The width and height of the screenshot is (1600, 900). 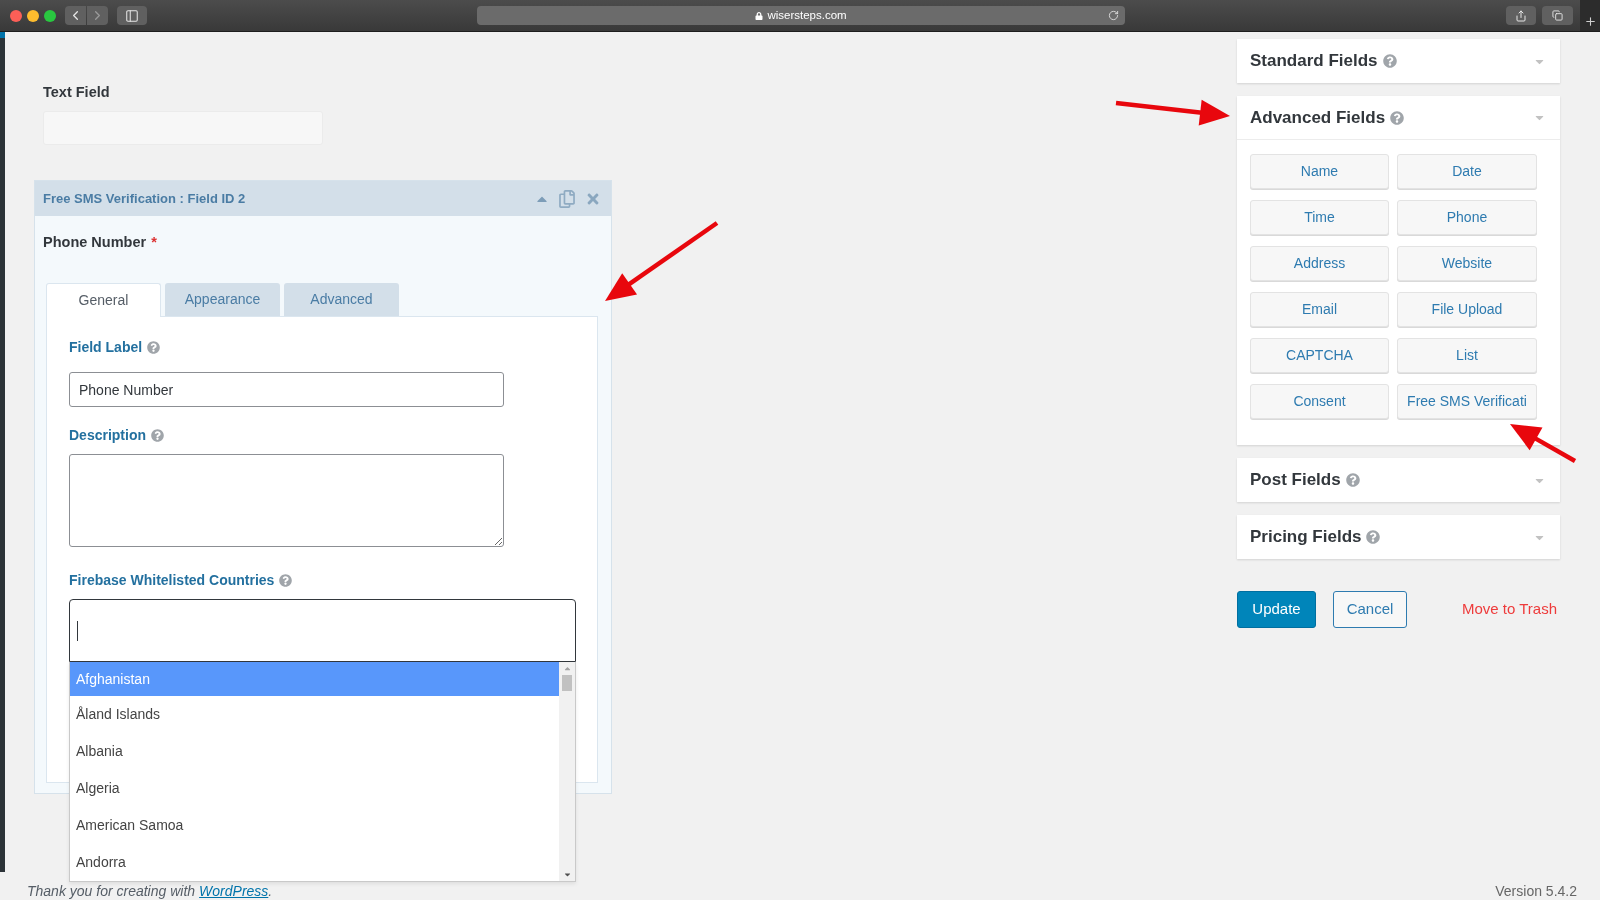 What do you see at coordinates (95, 242) in the screenshot?
I see `field-name: Phone Number` at bounding box center [95, 242].